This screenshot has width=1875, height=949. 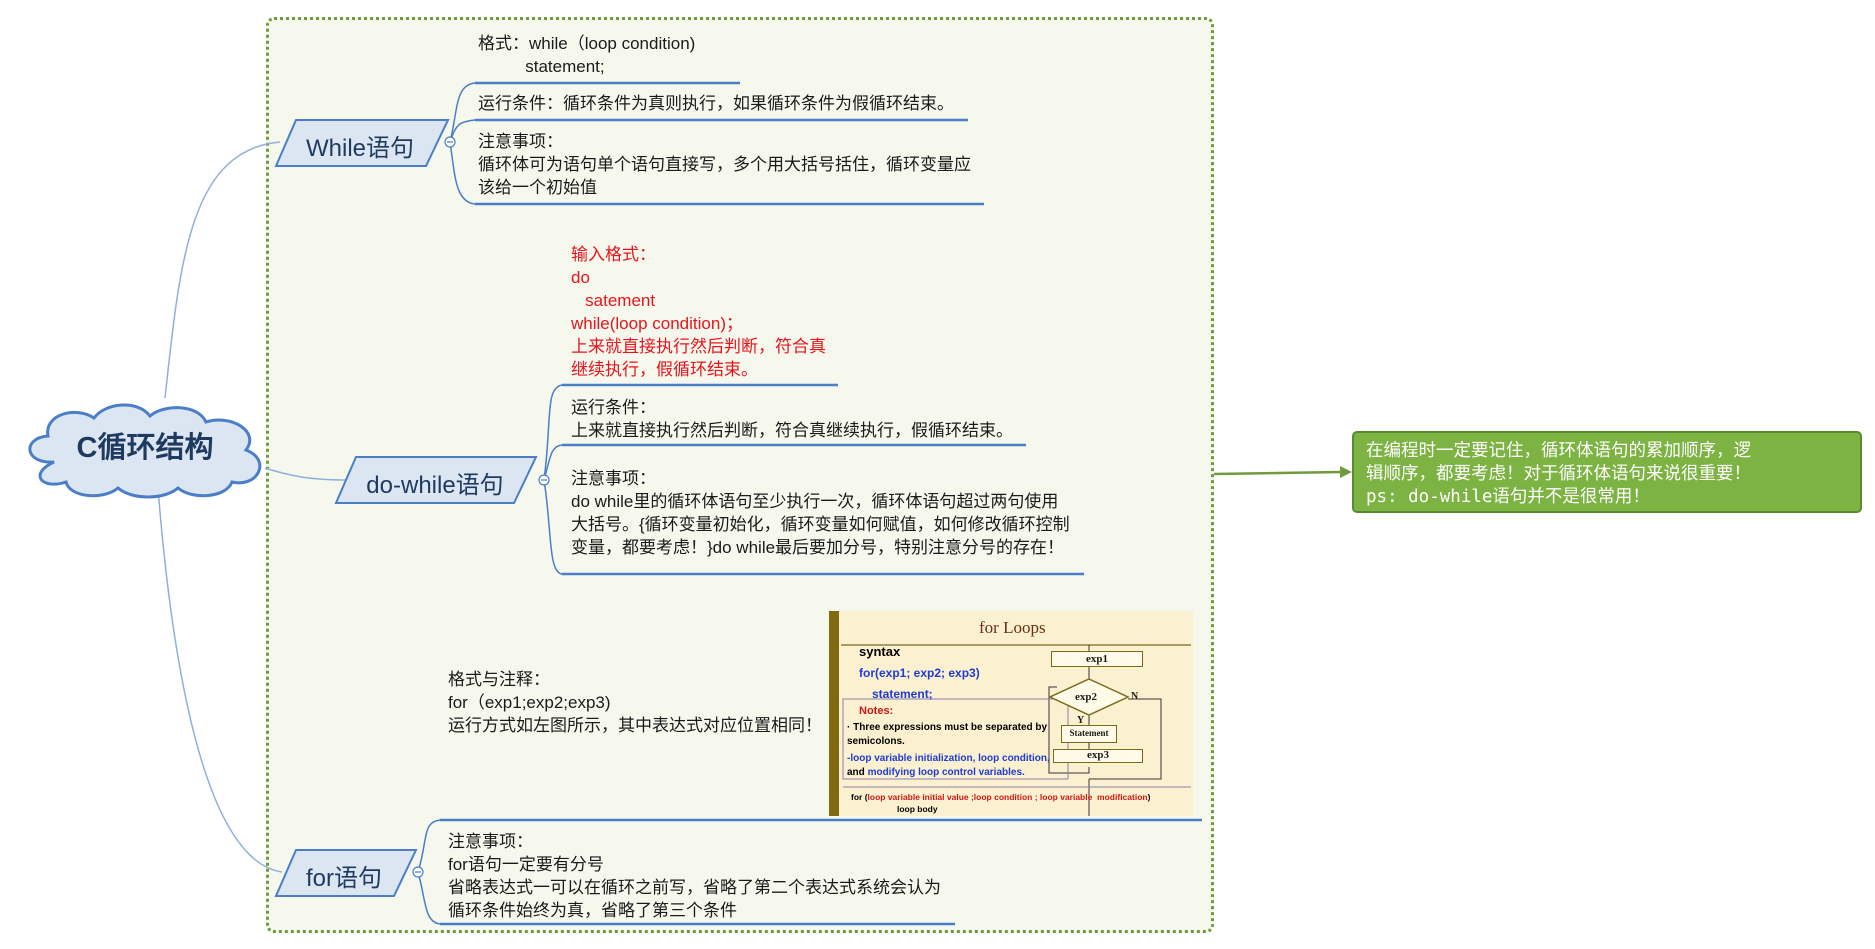 What do you see at coordinates (222, 270) in the screenshot?
I see `connector-root-while` at bounding box center [222, 270].